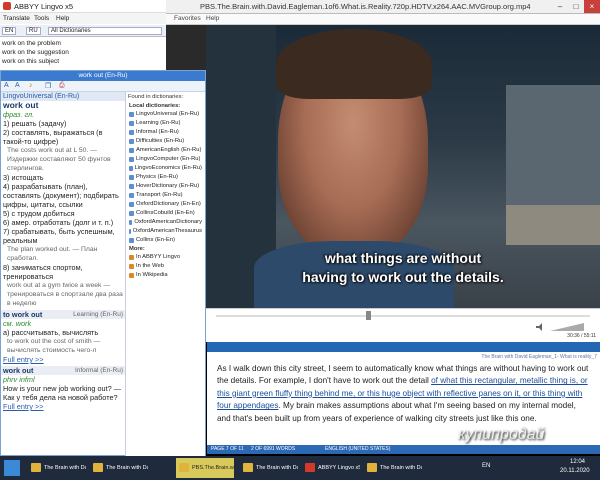 This screenshot has width=600, height=480. I want to click on more-item: In ABBYY Lingvo, so click(165, 257).